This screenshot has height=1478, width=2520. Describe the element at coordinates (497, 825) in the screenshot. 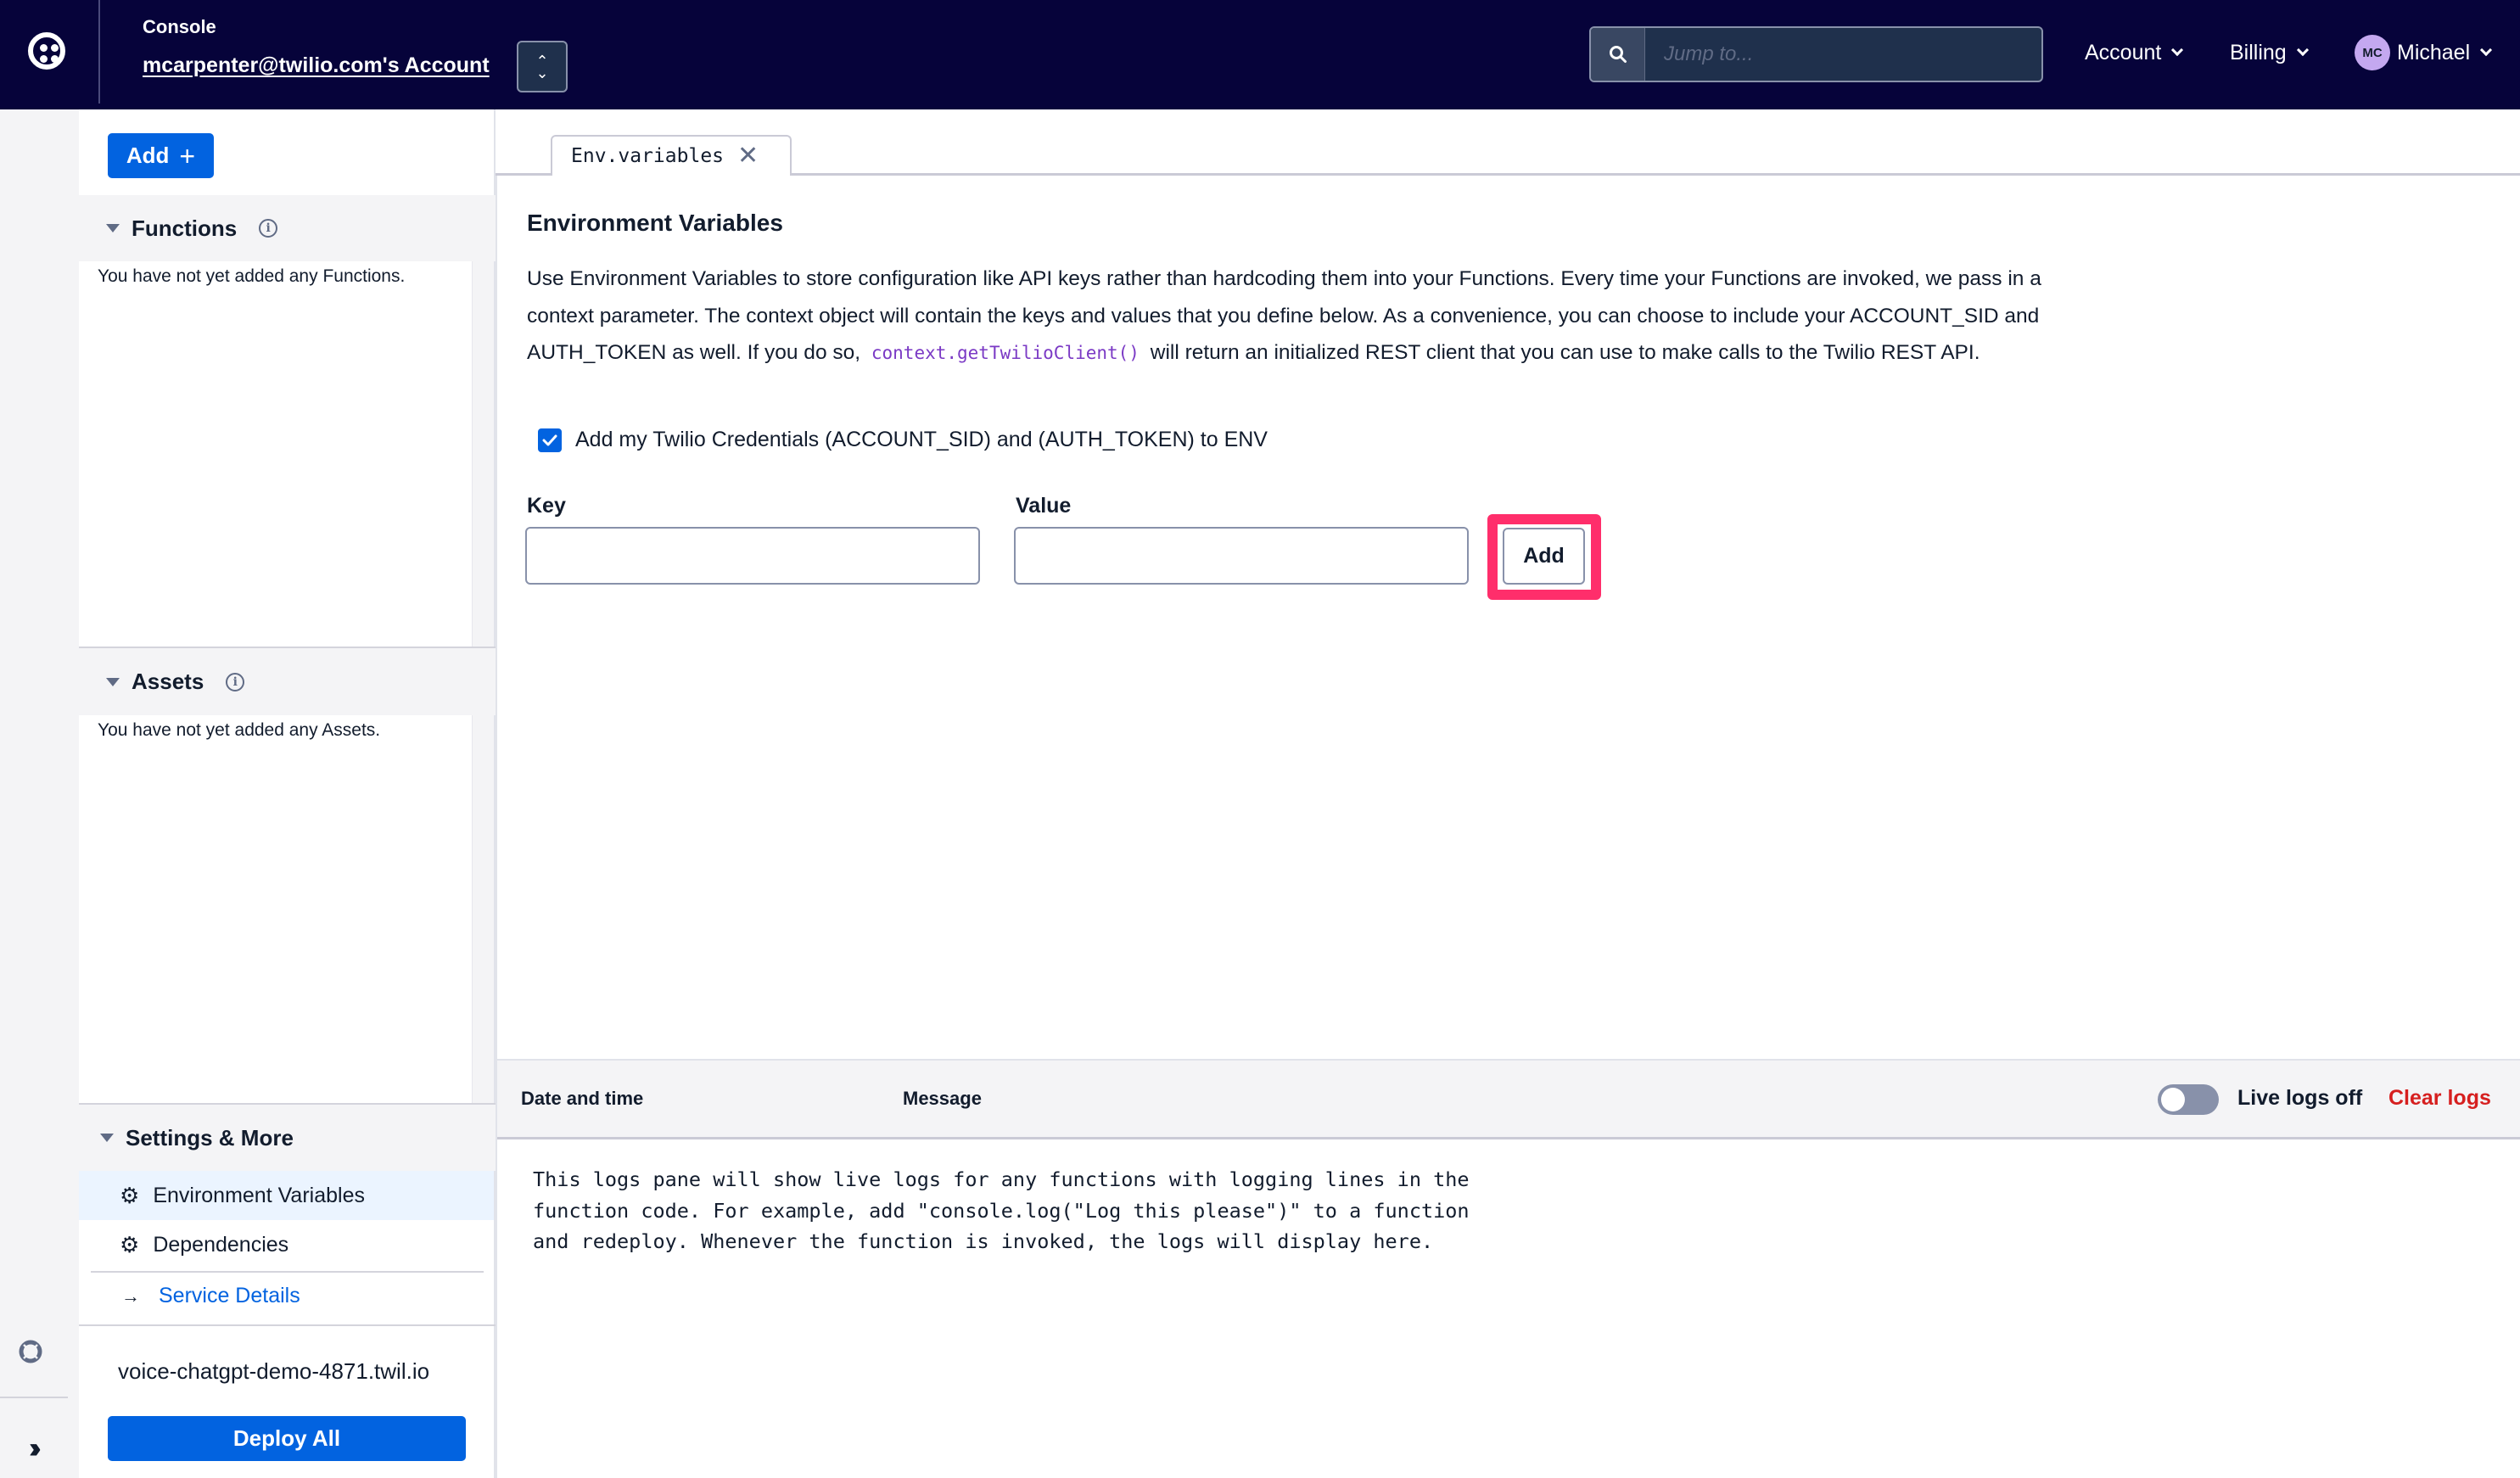

I see `main-panel-border` at that location.